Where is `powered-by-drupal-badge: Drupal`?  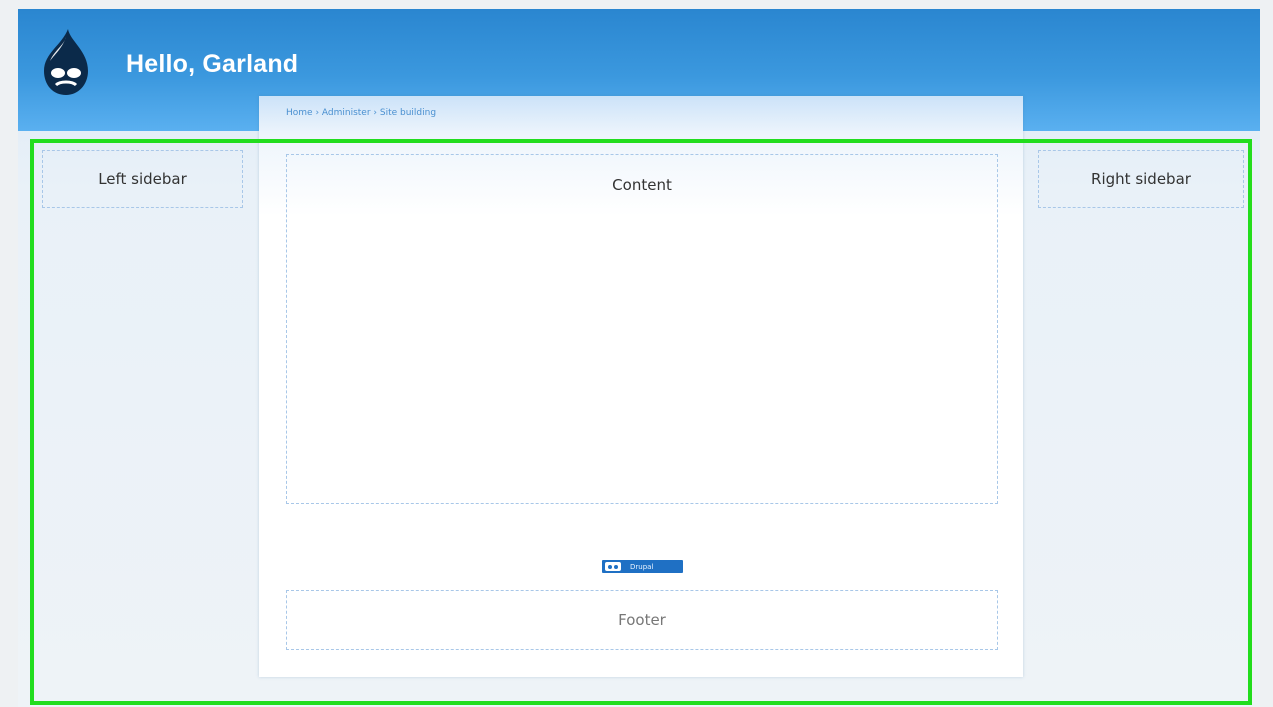 powered-by-drupal-badge: Drupal is located at coordinates (642, 566).